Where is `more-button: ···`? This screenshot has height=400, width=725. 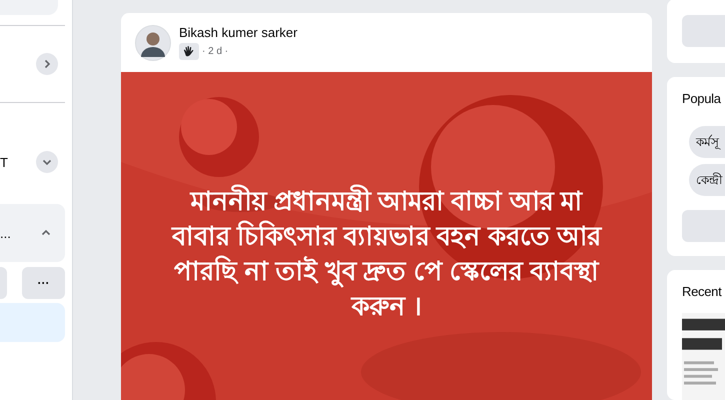 more-button: ··· is located at coordinates (43, 283).